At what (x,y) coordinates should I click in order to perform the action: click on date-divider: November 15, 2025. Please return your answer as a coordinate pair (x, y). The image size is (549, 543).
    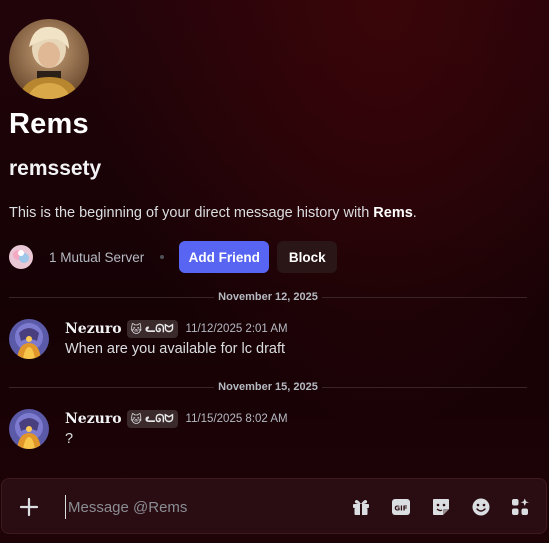
    Looking at the image, I should click on (268, 387).